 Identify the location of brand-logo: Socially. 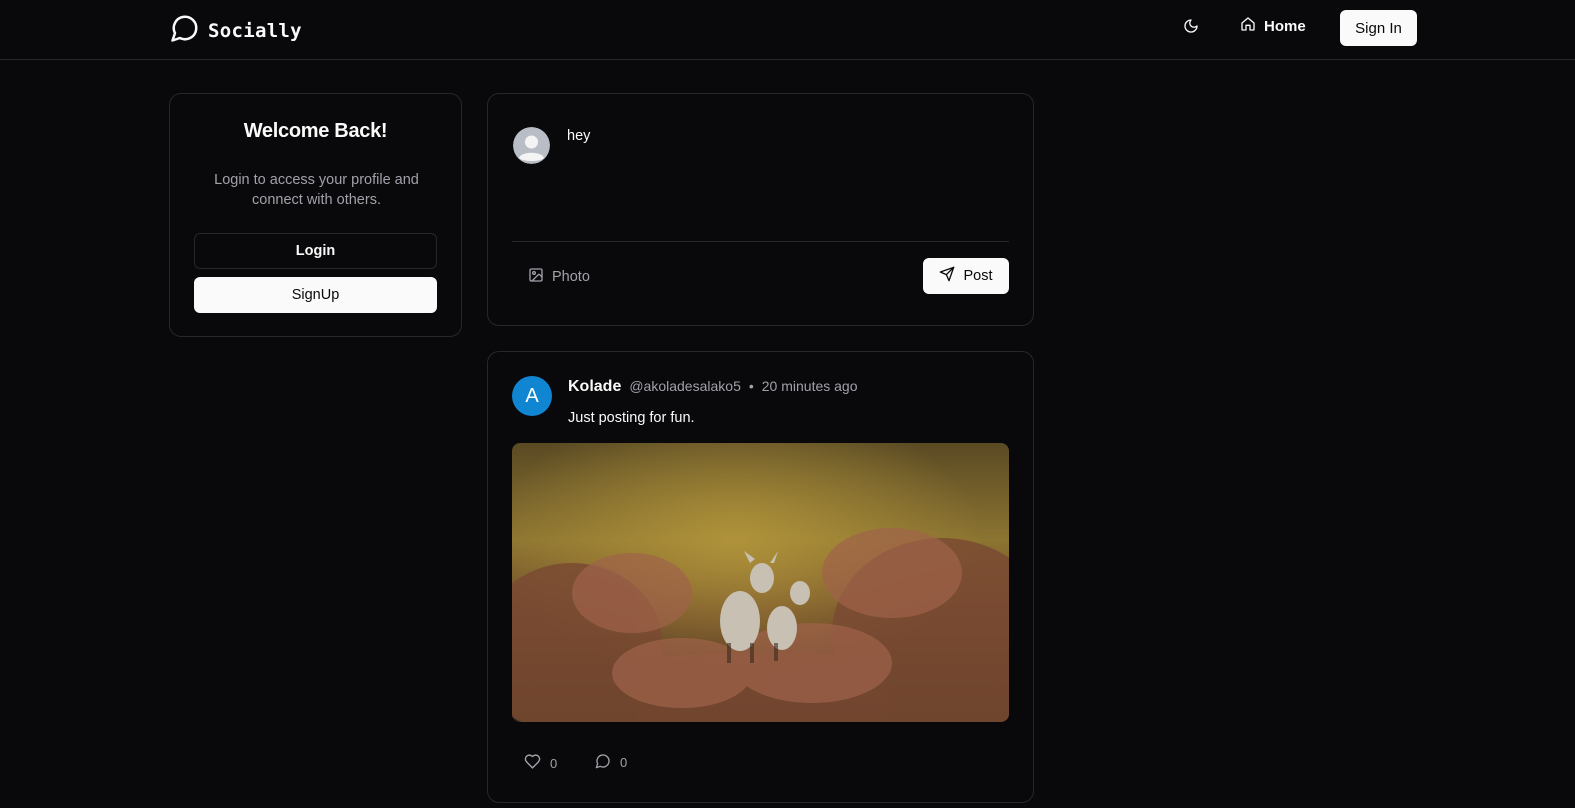
(236, 30).